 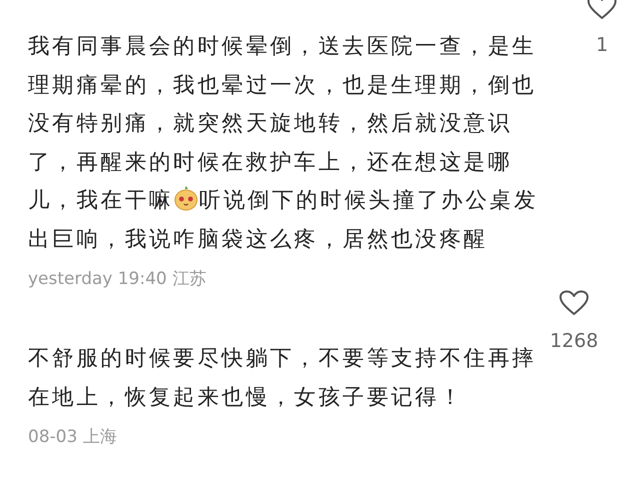 What do you see at coordinates (73, 437) in the screenshot?
I see `comment-meta: 08-03 上海` at bounding box center [73, 437].